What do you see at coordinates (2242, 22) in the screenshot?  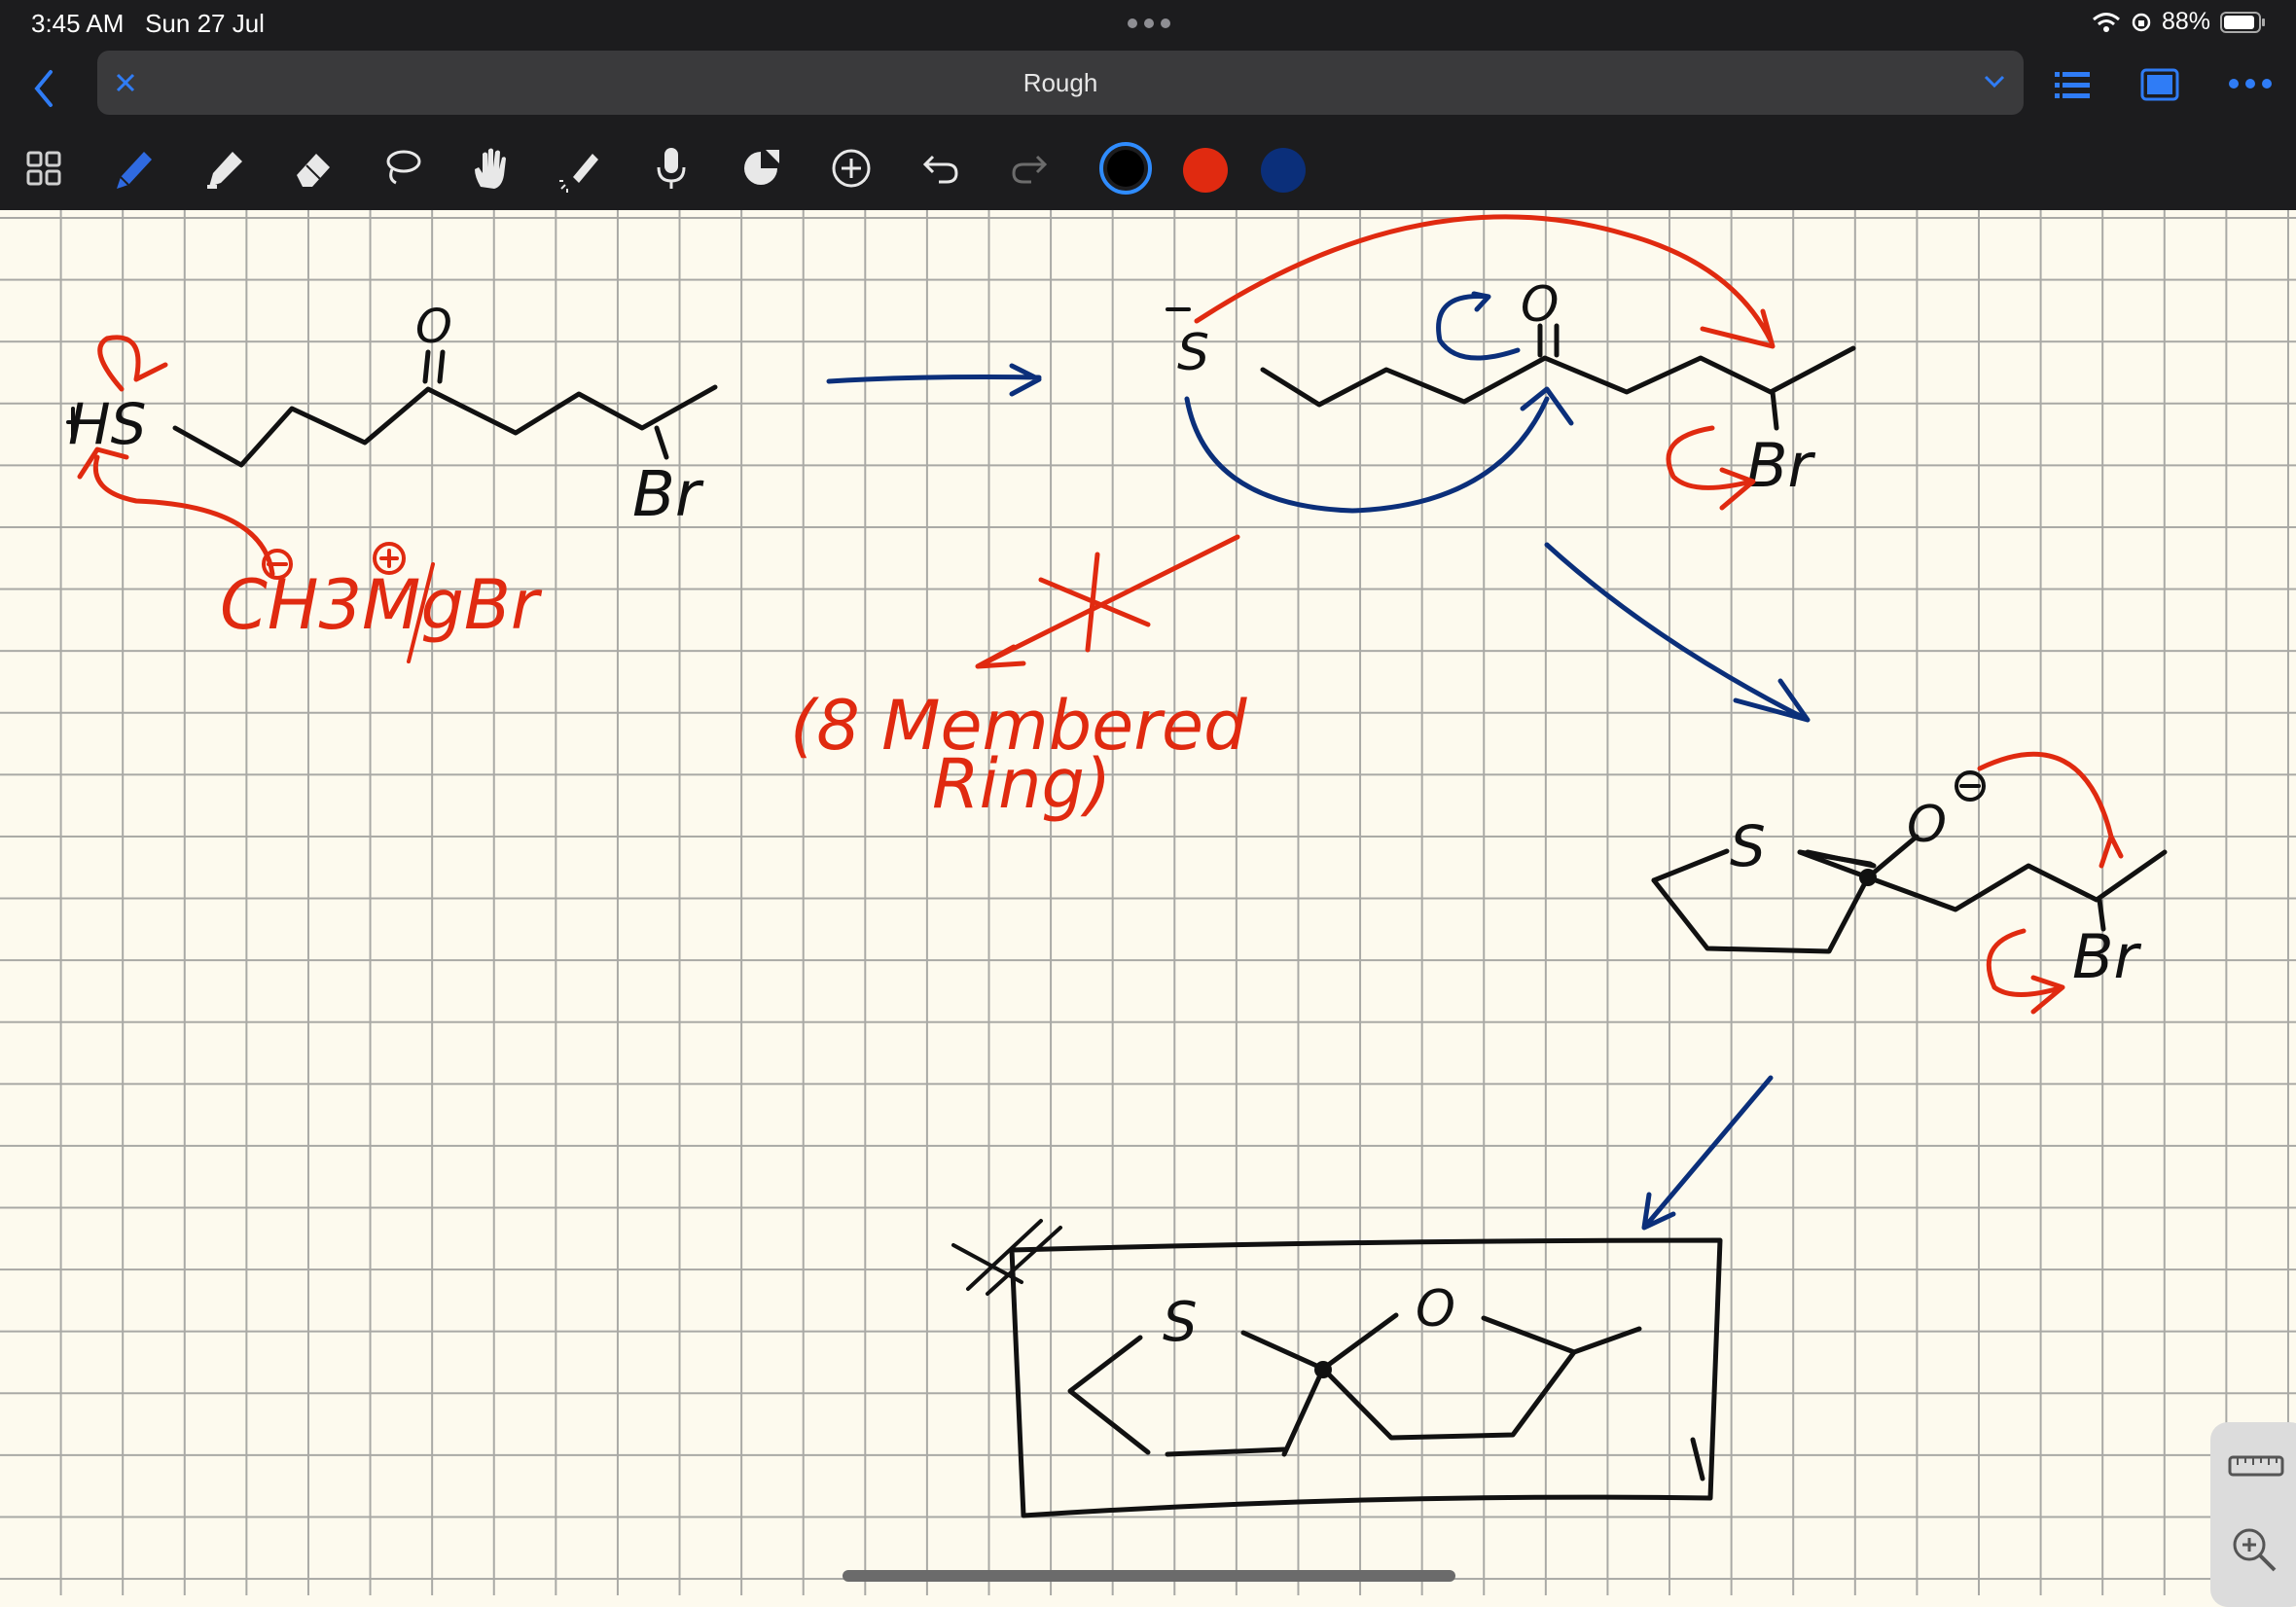 I see `battery-icon` at bounding box center [2242, 22].